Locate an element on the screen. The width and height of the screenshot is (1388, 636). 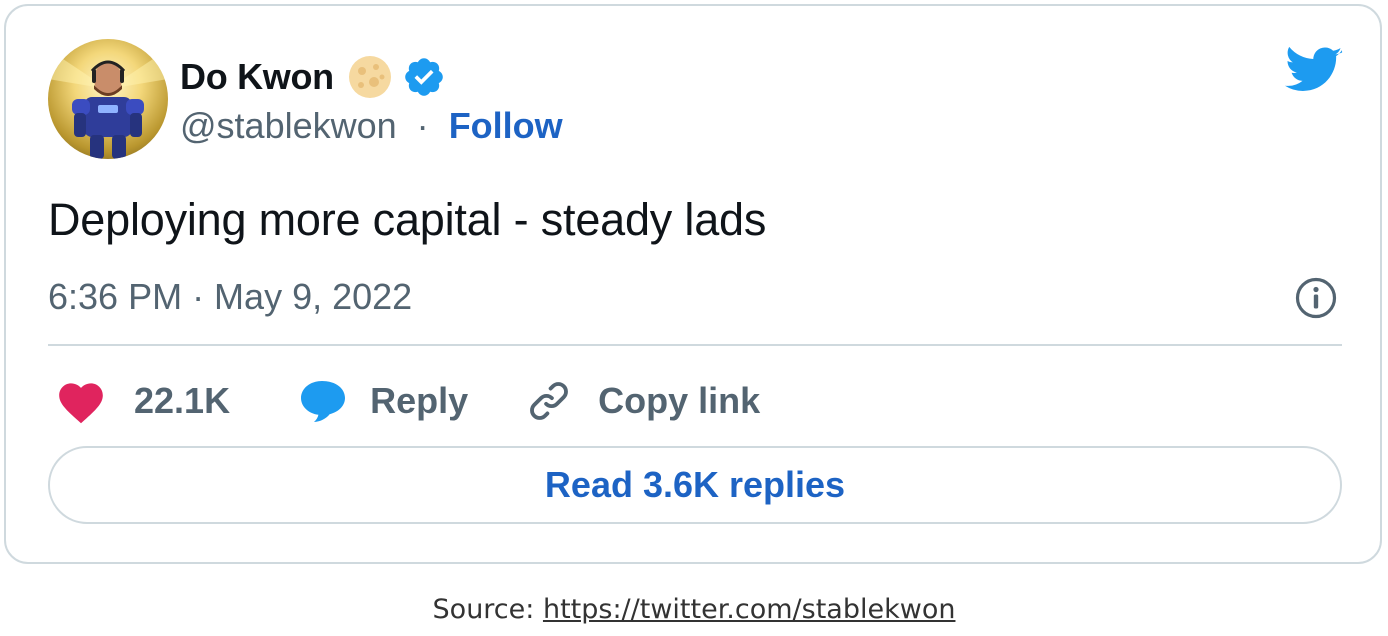
speech-bubble-icon is located at coordinates (322, 401).